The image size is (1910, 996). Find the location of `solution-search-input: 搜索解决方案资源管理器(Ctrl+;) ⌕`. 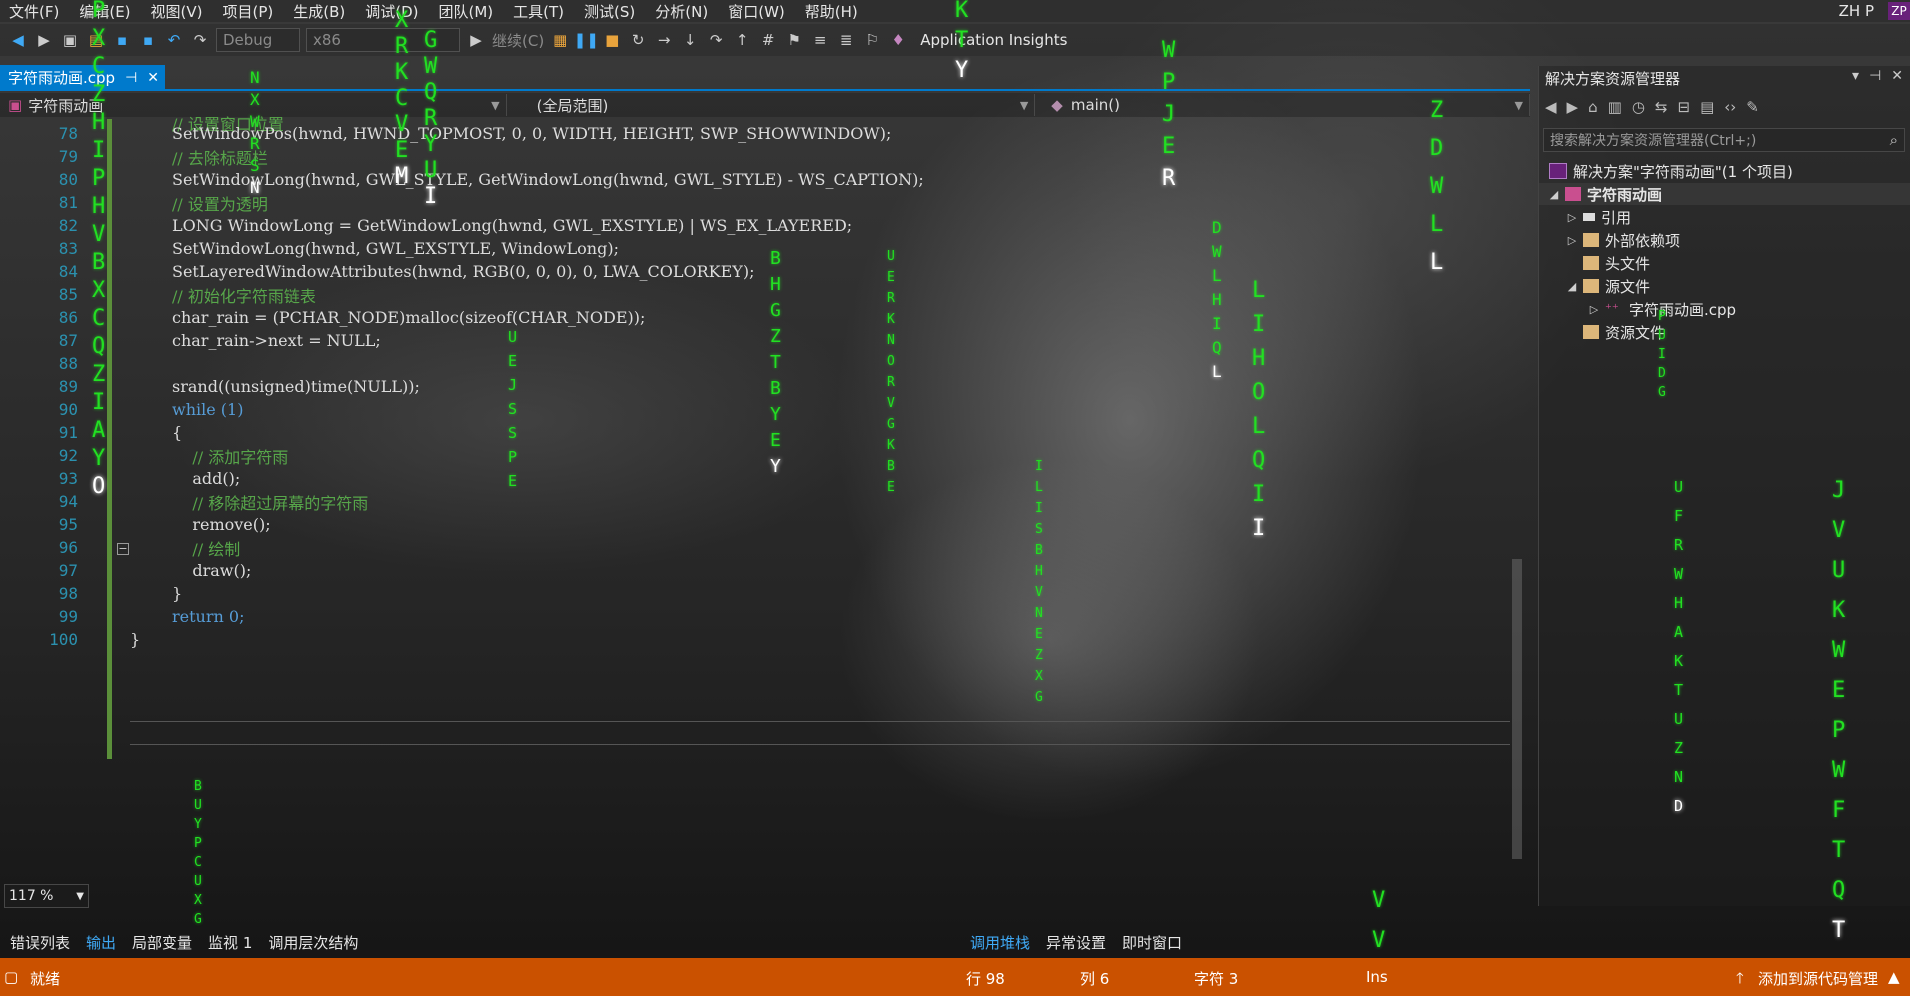

solution-search-input: 搜索解决方案资源管理器(Ctrl+;) ⌕ is located at coordinates (1724, 140).